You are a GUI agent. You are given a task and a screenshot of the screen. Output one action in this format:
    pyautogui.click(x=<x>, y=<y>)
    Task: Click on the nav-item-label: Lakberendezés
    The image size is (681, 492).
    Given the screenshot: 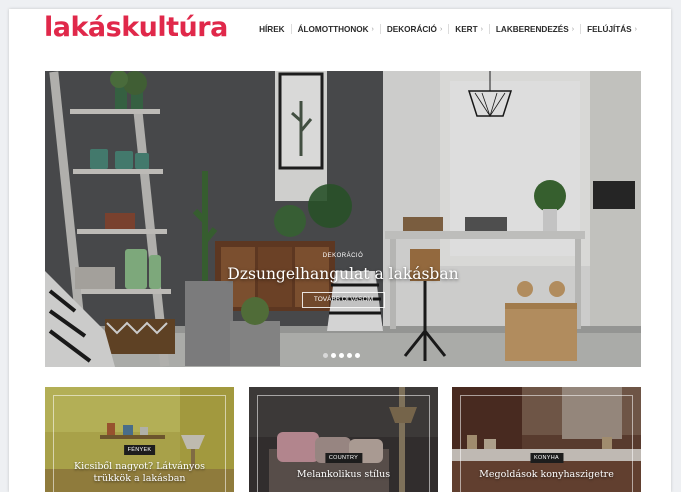 What is the action you would take?
    pyautogui.click(x=532, y=29)
    